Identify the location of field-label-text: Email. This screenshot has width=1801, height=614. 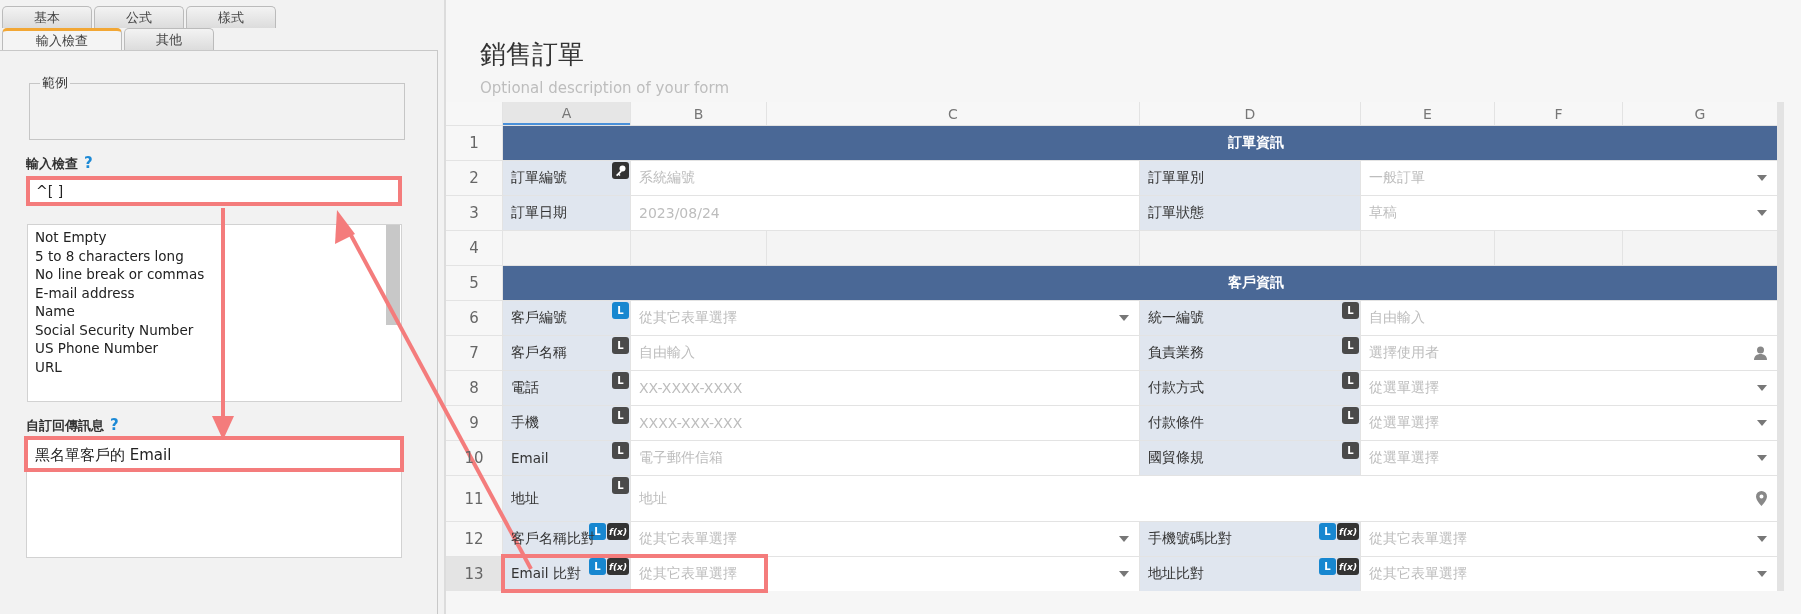
(530, 458).